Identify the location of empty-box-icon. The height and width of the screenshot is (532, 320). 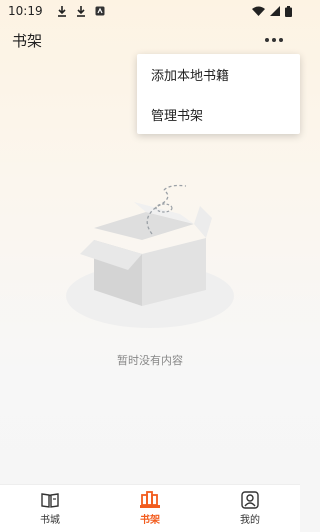
(150, 256).